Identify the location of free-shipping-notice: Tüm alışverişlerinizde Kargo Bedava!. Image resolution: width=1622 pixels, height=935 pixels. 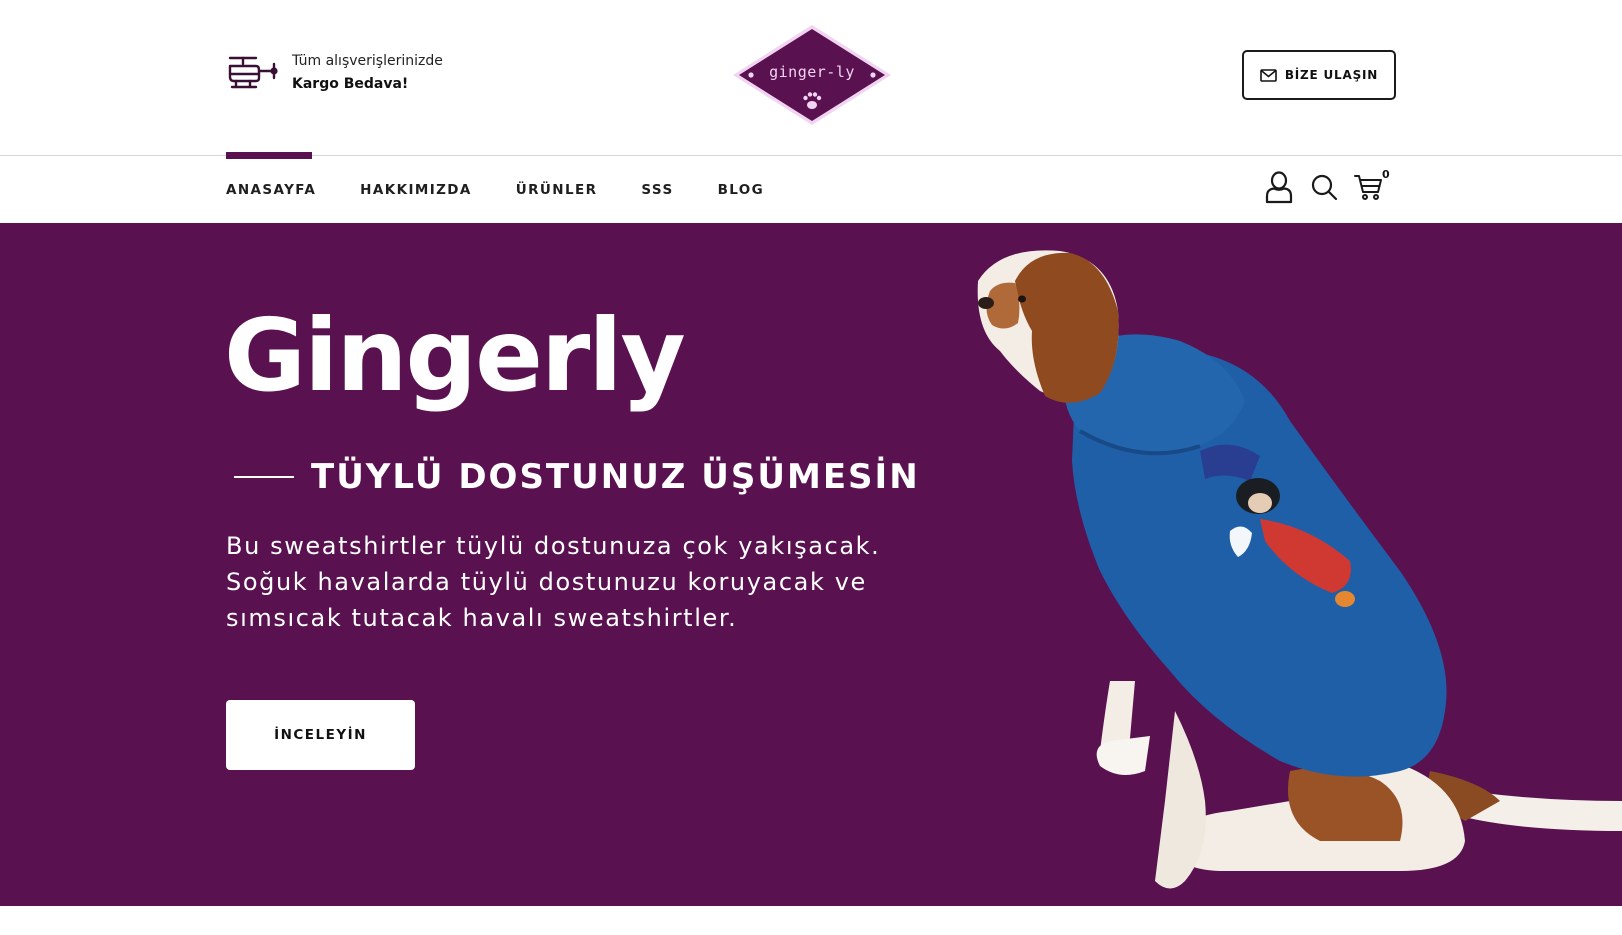
(334, 72).